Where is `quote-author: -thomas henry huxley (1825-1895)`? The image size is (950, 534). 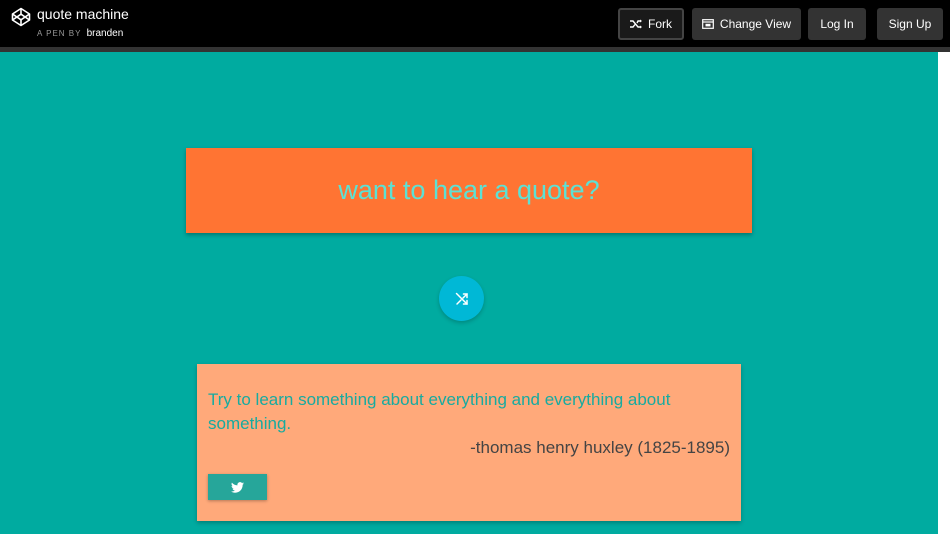
quote-author: -thomas henry huxley (1825-1895) is located at coordinates (600, 447).